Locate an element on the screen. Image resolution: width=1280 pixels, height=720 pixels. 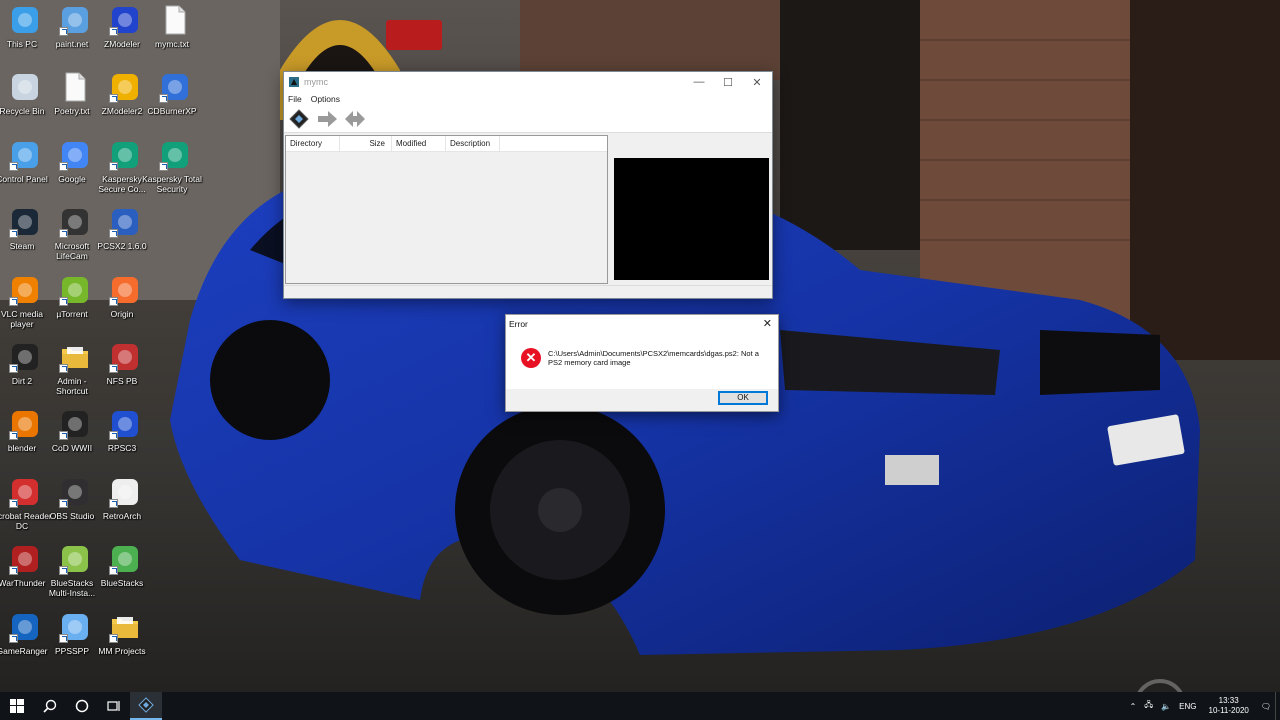
desktop-icon: PPSSPP is located at coordinates (75, 639).